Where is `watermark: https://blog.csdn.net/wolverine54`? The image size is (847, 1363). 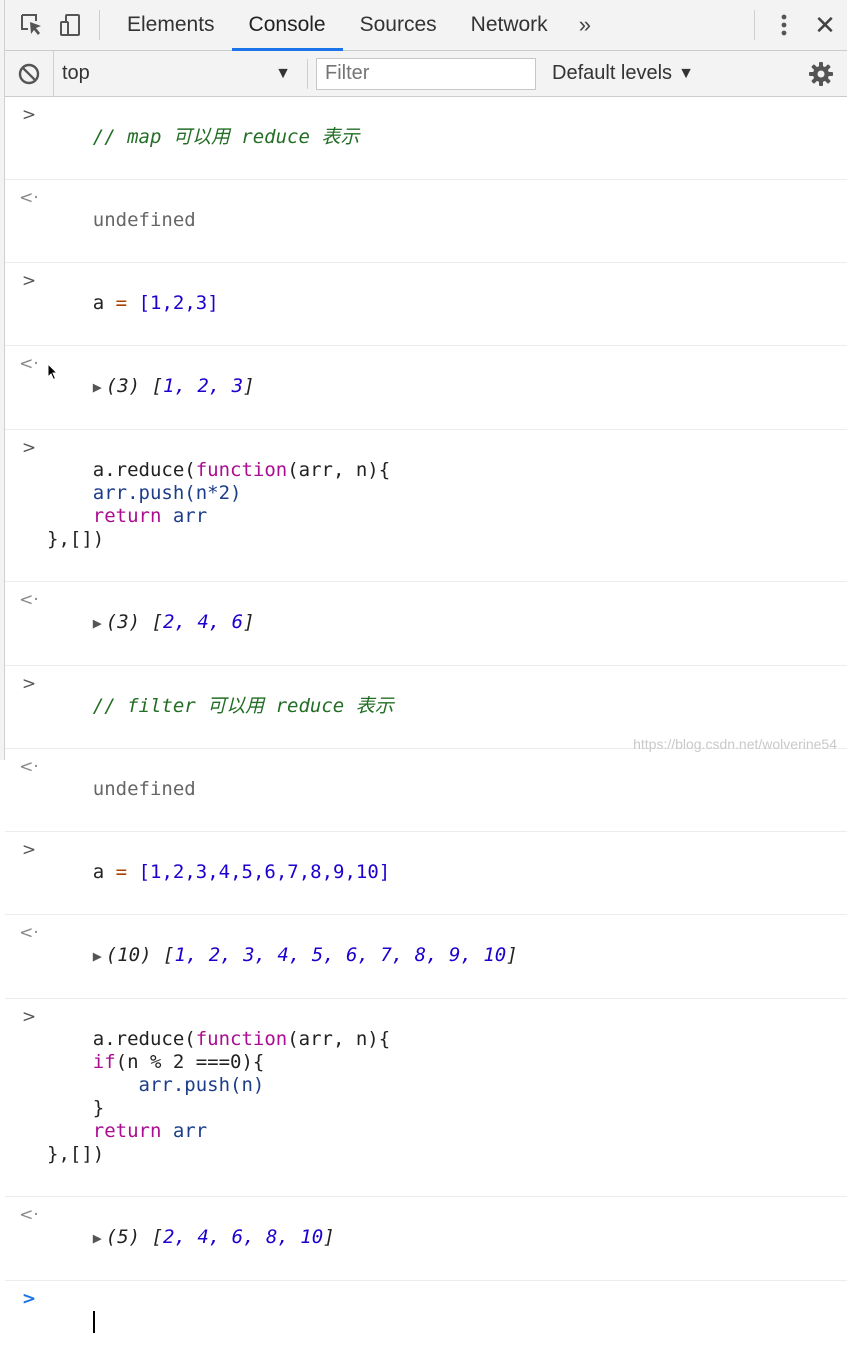
watermark: https://blog.csdn.net/wolverine54 is located at coordinates (735, 744).